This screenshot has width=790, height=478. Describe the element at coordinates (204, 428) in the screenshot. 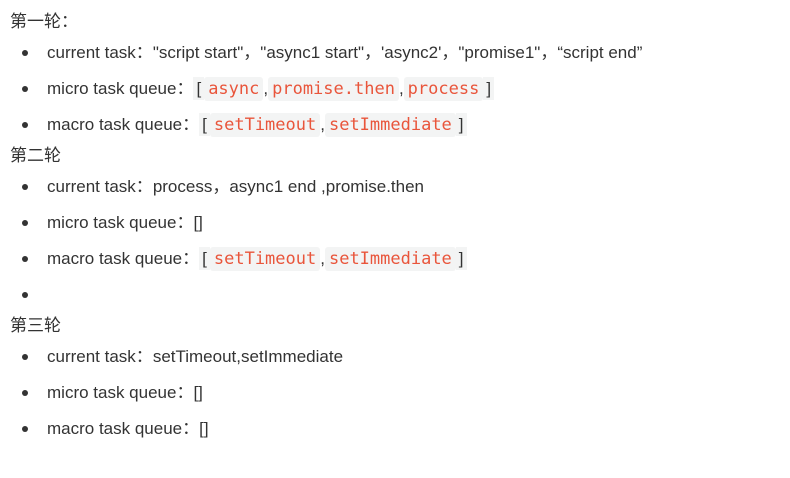

I see `macro-queue-value: []` at that location.